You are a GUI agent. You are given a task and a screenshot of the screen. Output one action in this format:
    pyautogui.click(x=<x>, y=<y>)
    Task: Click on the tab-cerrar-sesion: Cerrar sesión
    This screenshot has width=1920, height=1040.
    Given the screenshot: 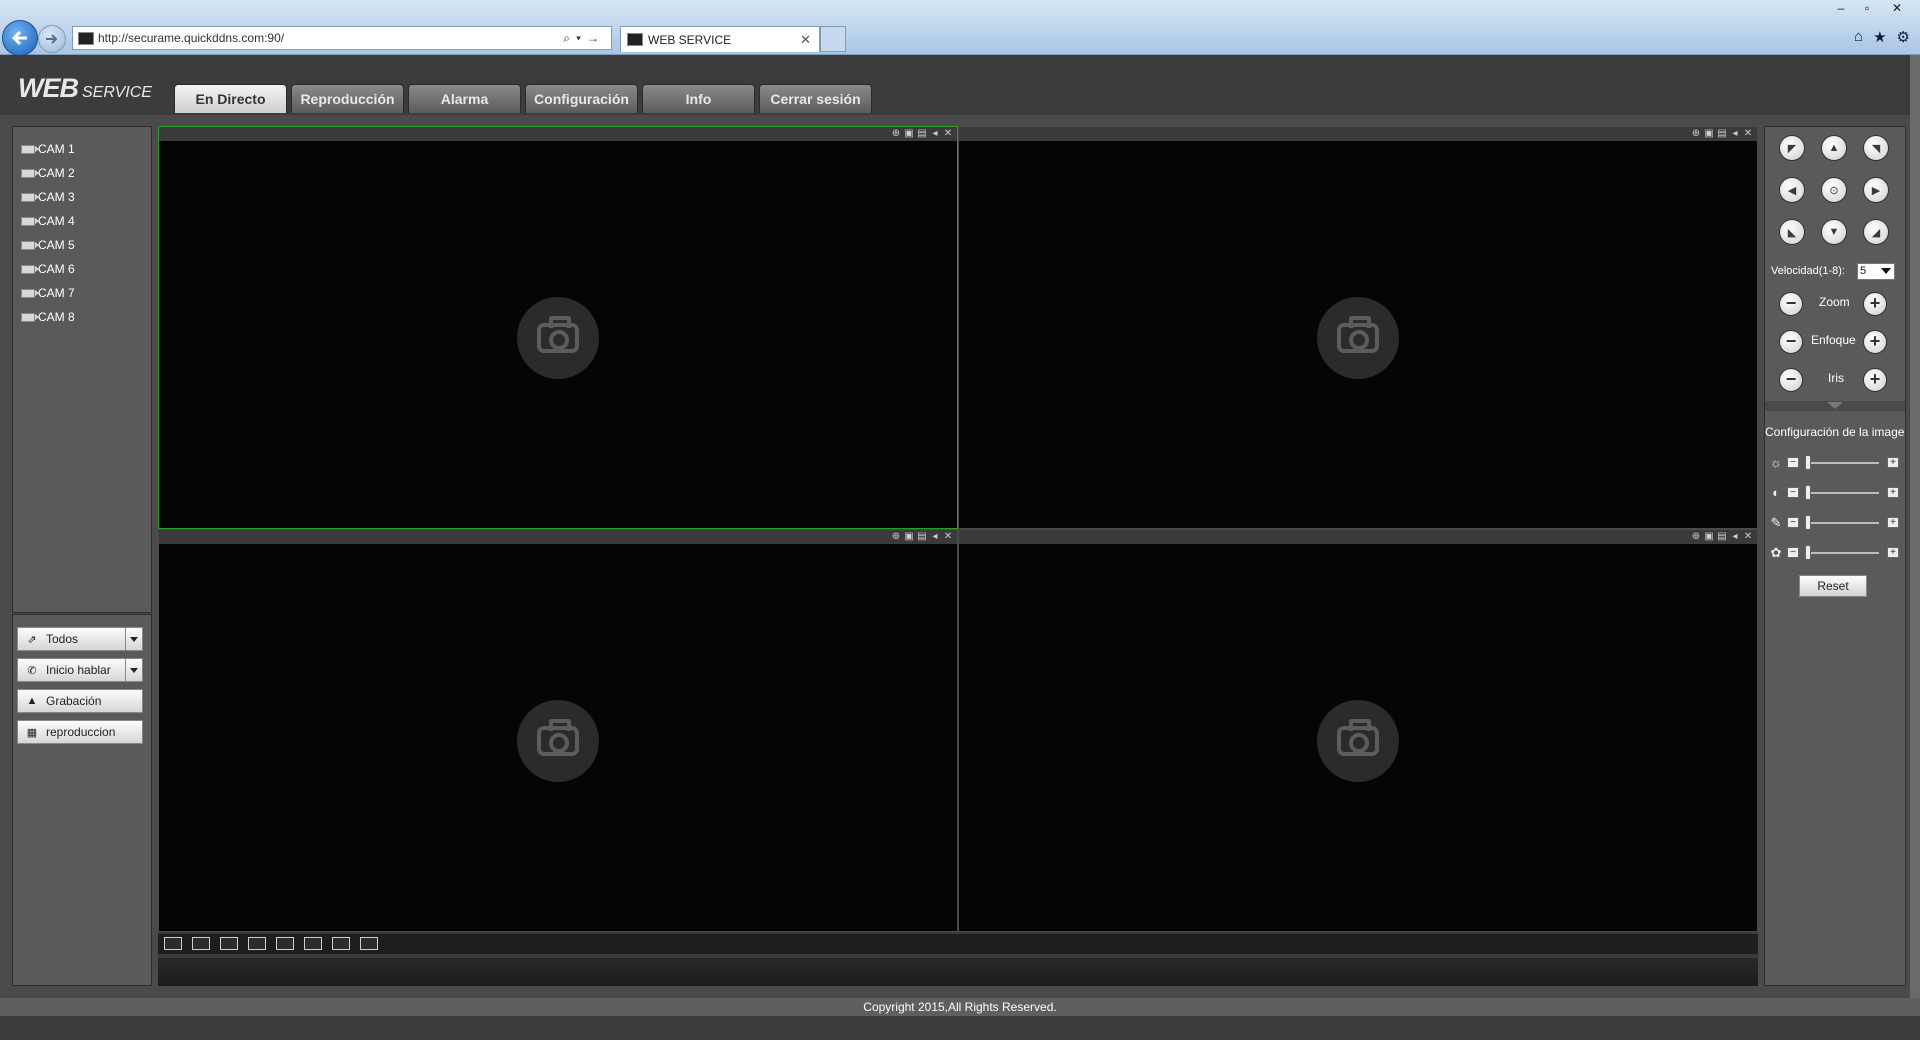 What is the action you would take?
    pyautogui.click(x=815, y=98)
    